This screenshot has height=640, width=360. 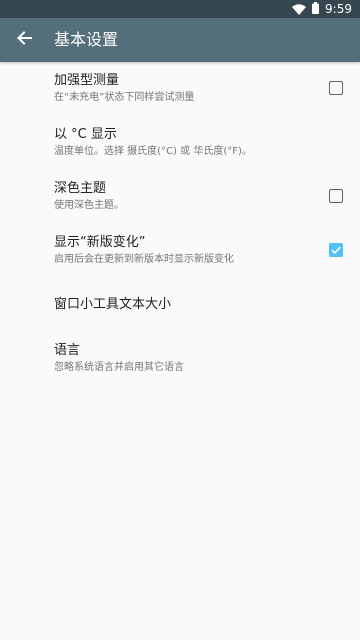 I want to click on setting-title: 显示“新版变化”, so click(x=100, y=242).